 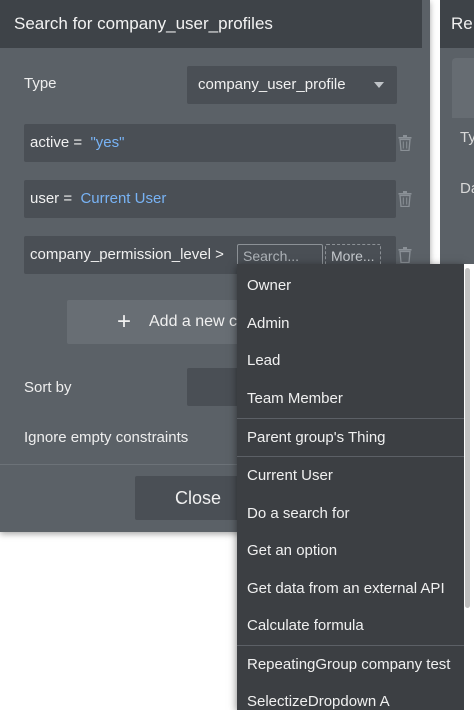 What do you see at coordinates (143, 23) in the screenshot?
I see `popup-title: Search for company_user_profiles` at bounding box center [143, 23].